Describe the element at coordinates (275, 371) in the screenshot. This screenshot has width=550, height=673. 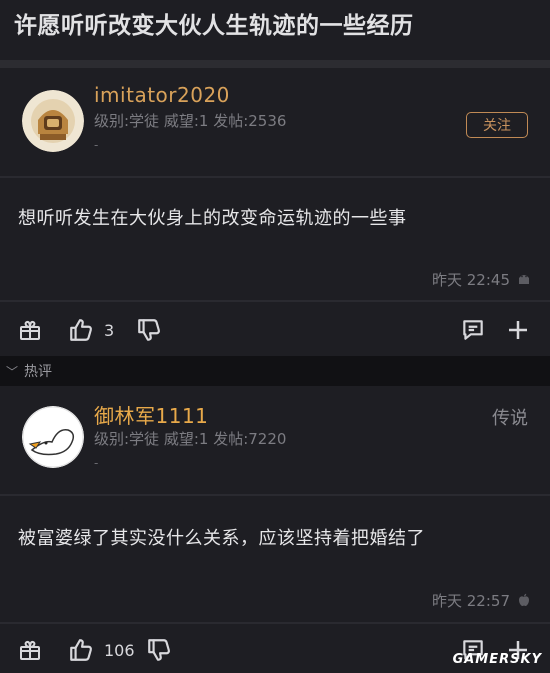
I see `hot-comments-header: ﹀ 热评` at that location.